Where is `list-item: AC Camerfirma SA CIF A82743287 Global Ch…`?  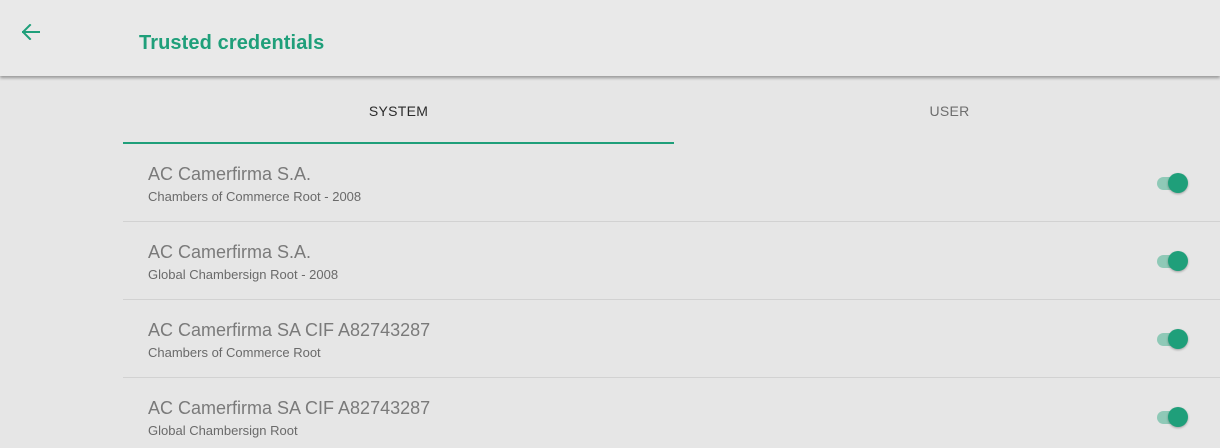
list-item: AC Camerfirma SA CIF A82743287 Global Ch… is located at coordinates (671, 413).